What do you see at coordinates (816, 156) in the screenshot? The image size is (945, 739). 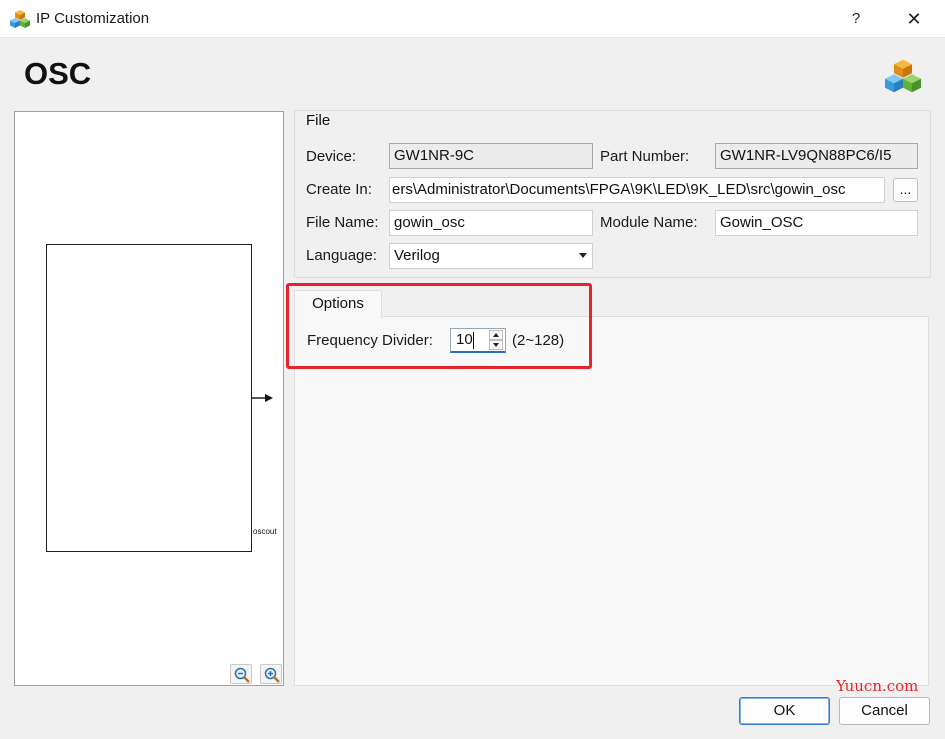 I see `part-number-field: GW1NR-LV9QN88PC6/I5` at bounding box center [816, 156].